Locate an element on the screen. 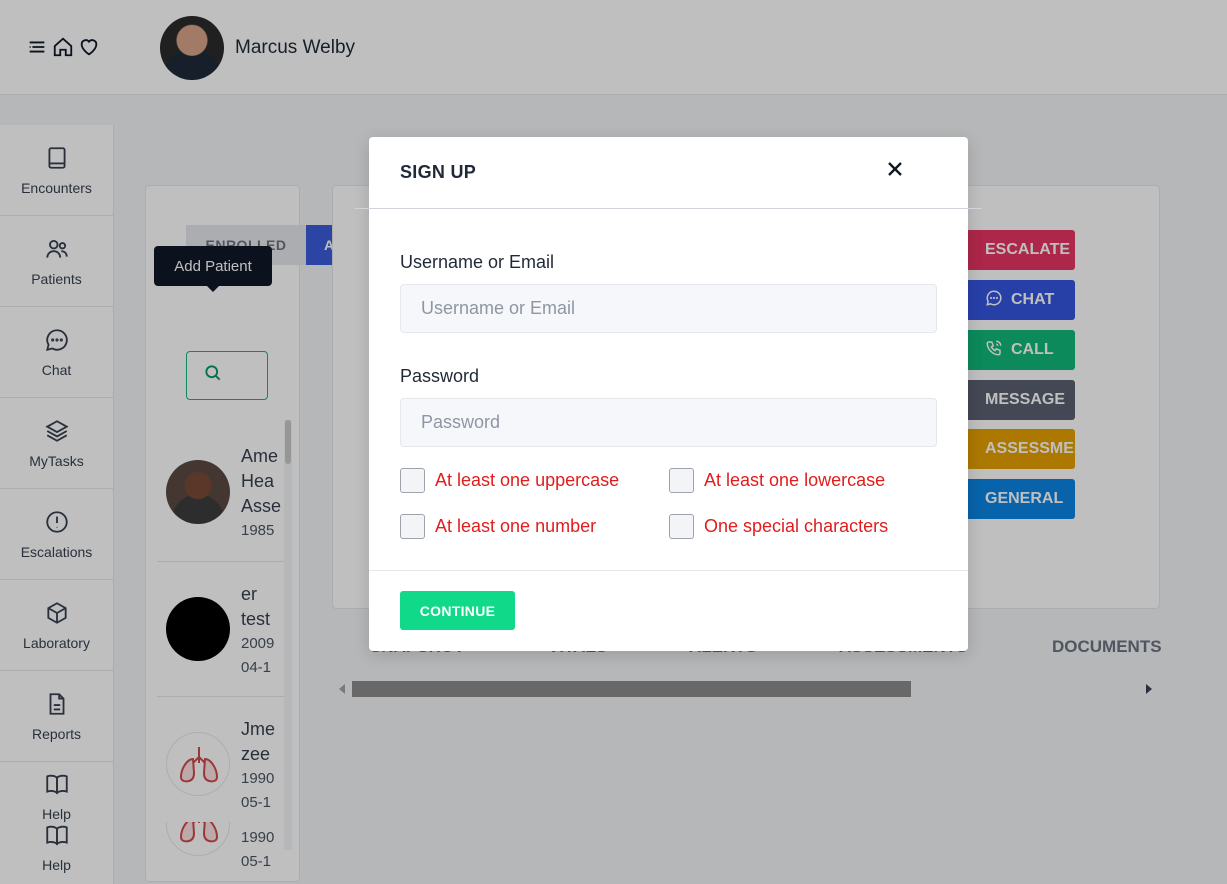 Image resolution: width=1227 pixels, height=884 pixels. modal-header-rule is located at coordinates (668, 208).